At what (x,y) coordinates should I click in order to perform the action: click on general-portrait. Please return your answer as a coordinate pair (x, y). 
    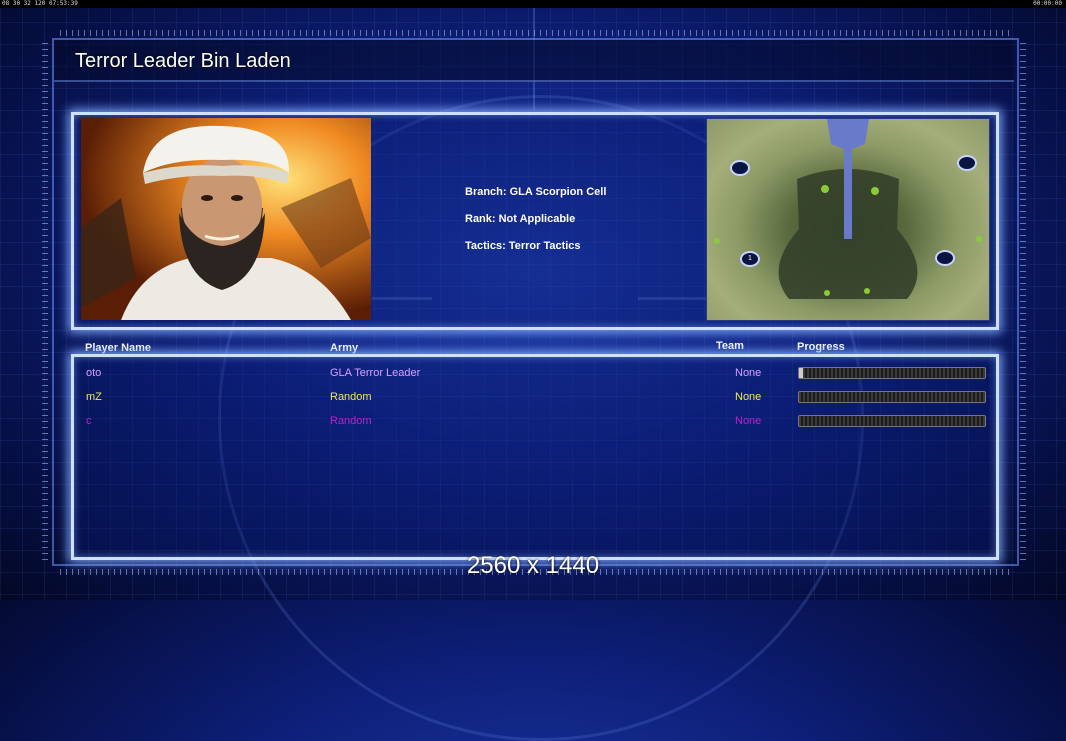
    Looking at the image, I should click on (226, 219).